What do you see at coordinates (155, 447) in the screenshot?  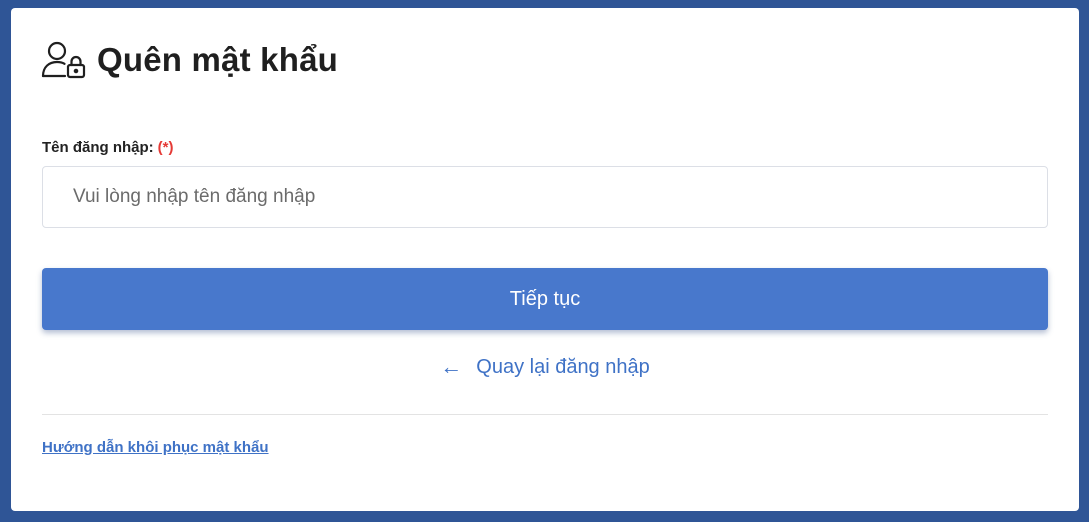 I see `password-recovery-guide-link: Hướng dẫn khôi phục mật khẩu` at bounding box center [155, 447].